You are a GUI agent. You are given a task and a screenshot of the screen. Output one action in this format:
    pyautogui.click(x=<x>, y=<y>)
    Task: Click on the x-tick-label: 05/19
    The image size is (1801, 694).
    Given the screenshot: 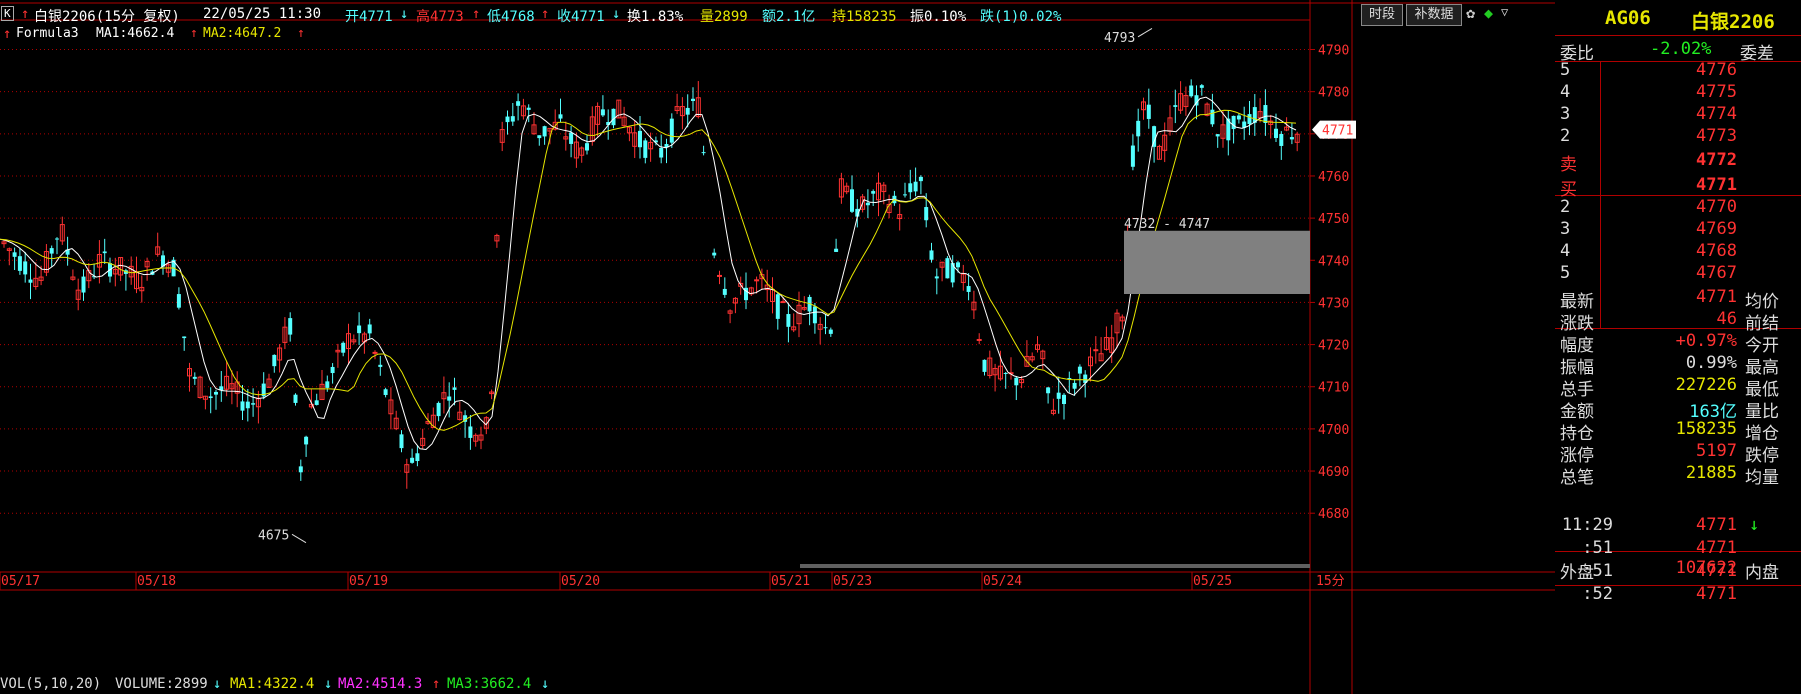 What is the action you would take?
    pyautogui.click(x=368, y=581)
    